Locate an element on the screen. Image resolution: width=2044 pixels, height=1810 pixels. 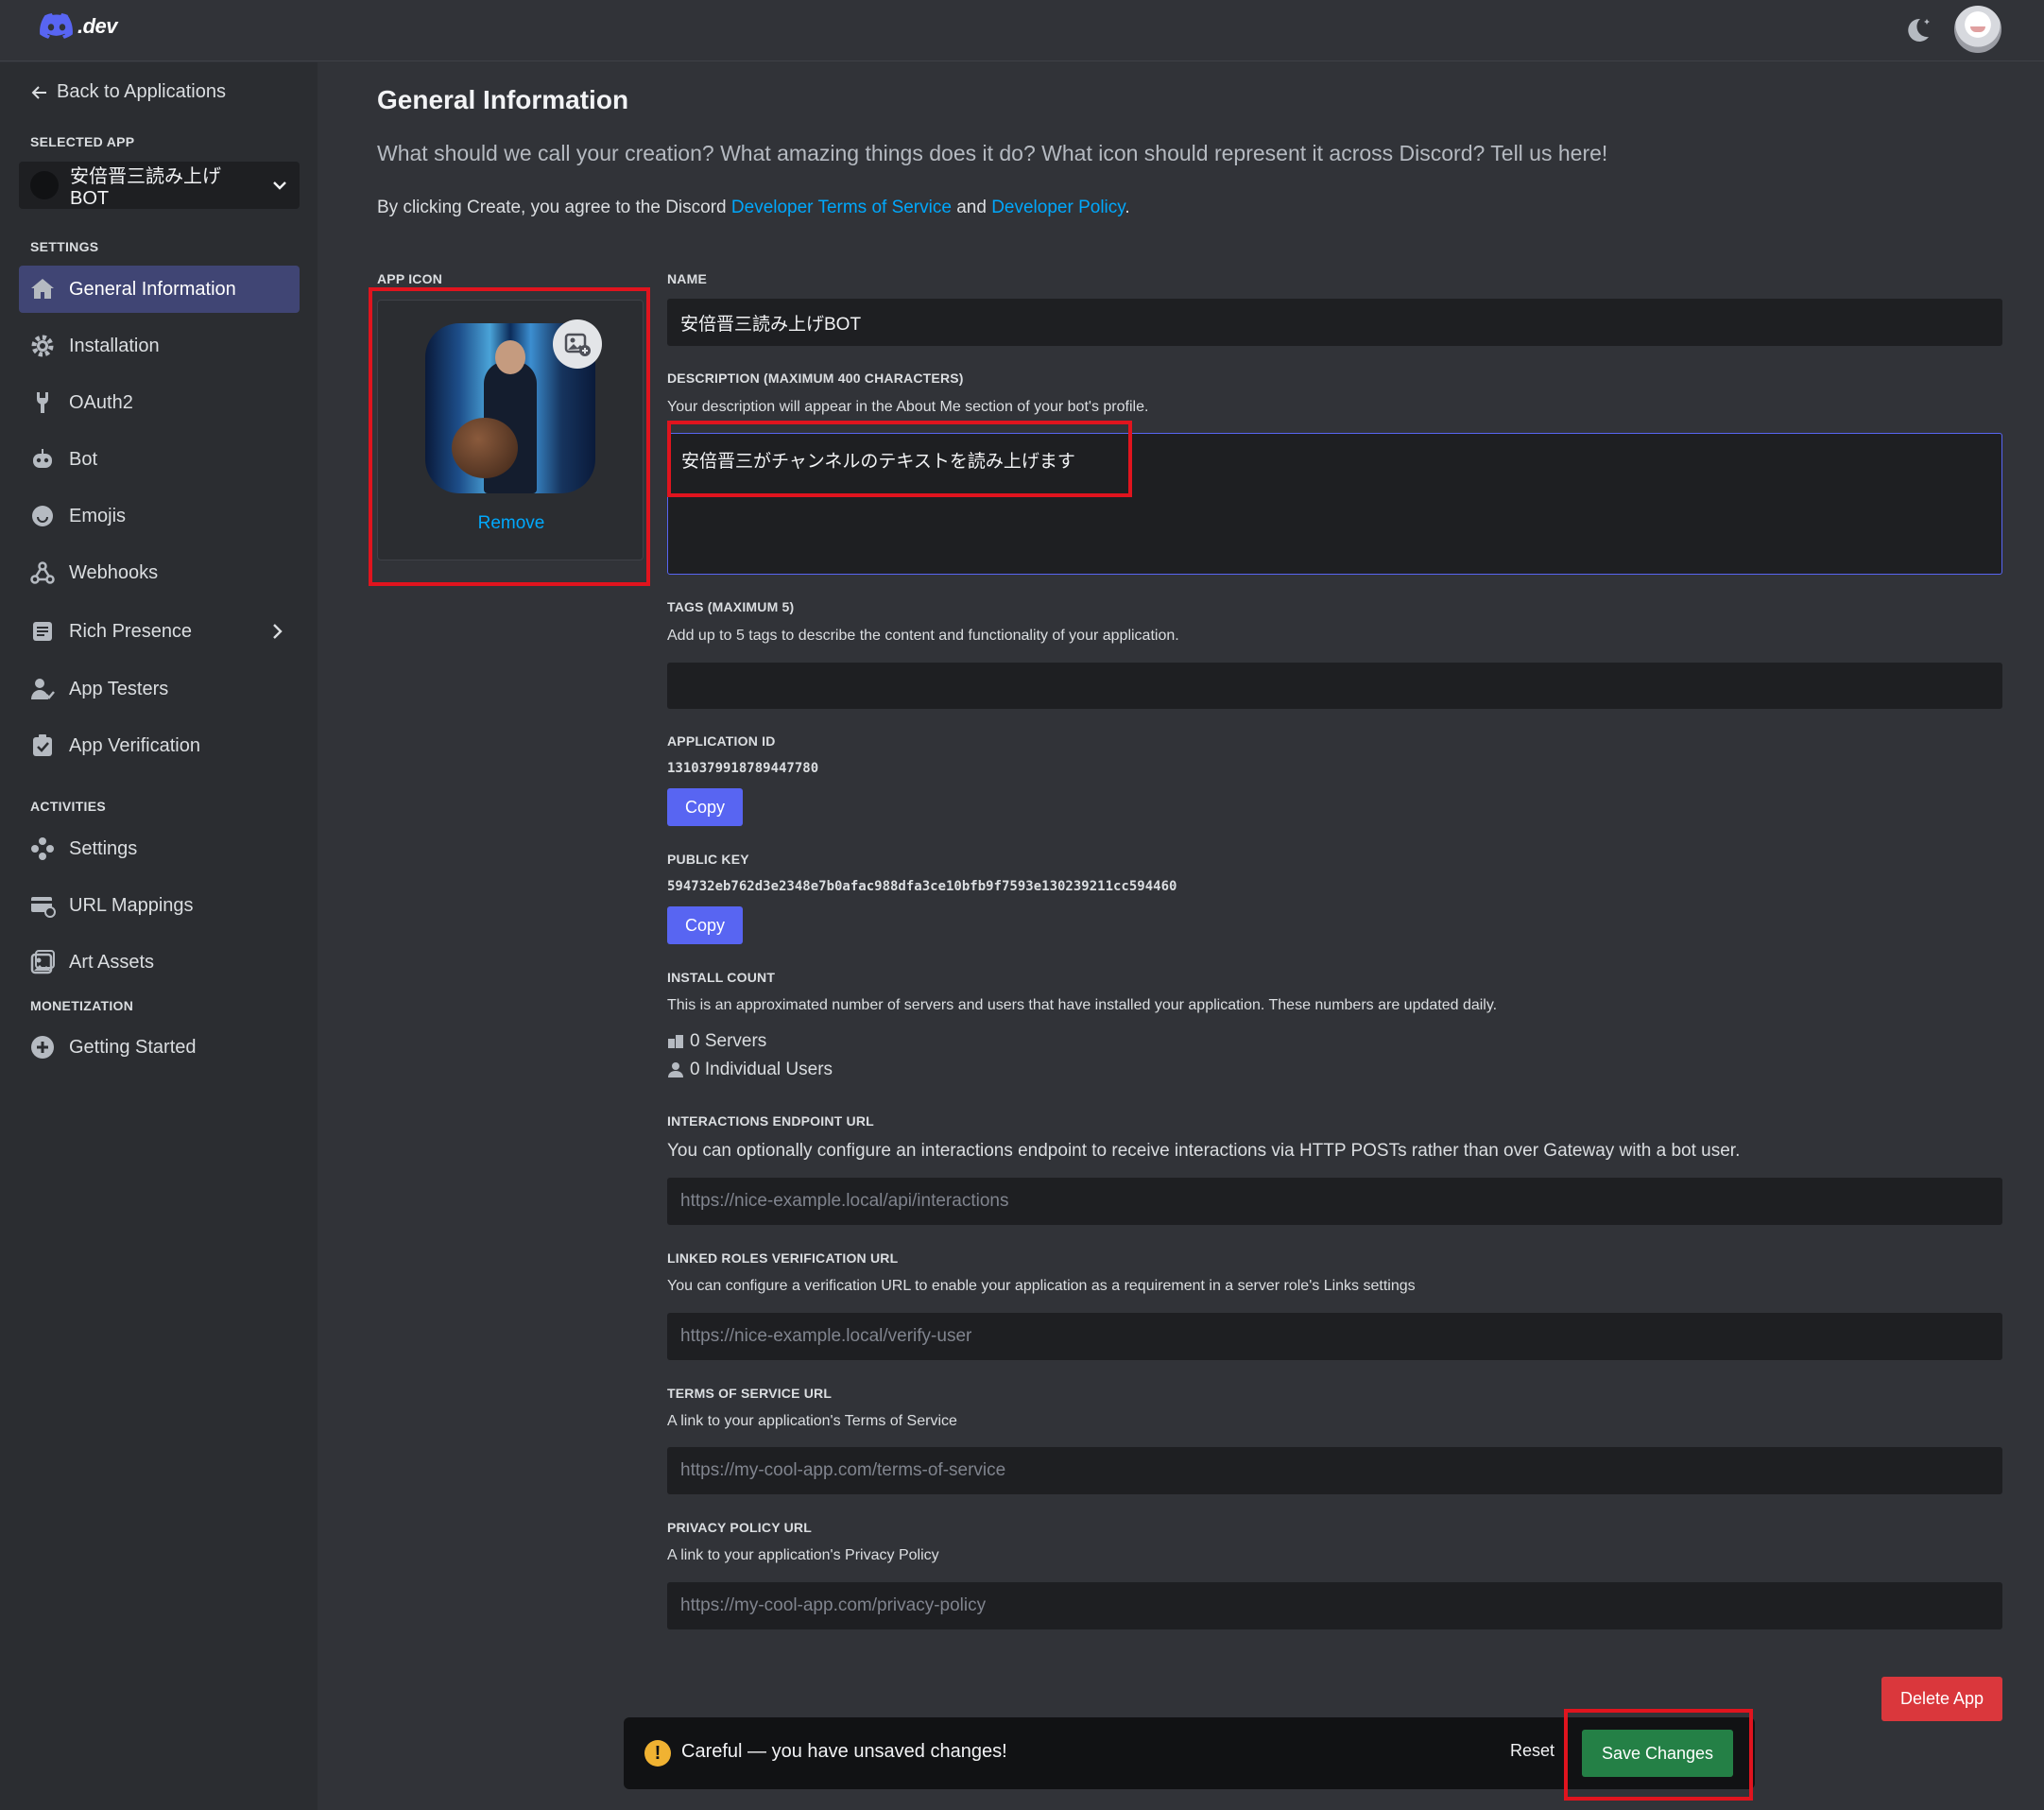
sidebar-item-bot: Bot is located at coordinates (159, 459).